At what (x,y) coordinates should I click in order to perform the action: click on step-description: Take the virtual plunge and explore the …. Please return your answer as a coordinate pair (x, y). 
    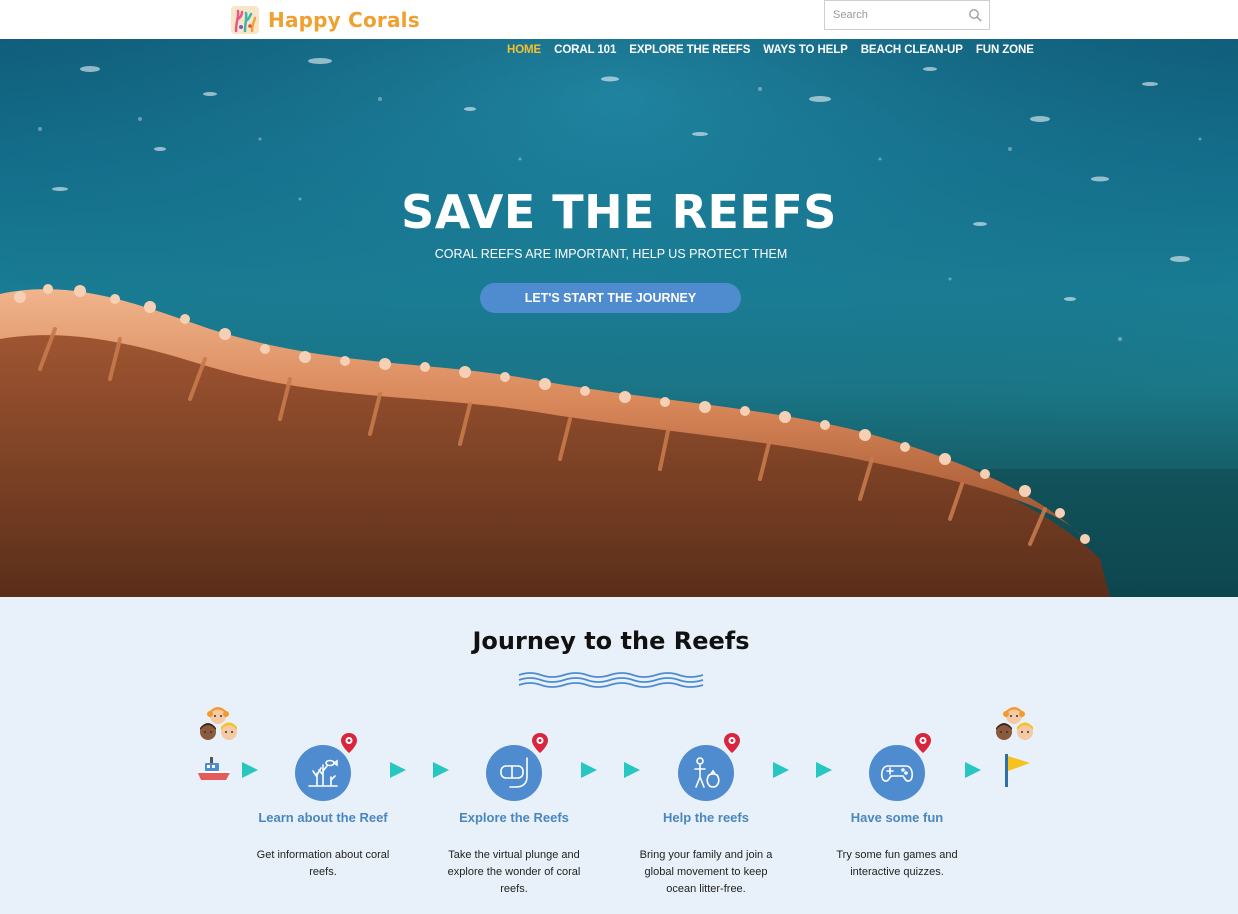
    Looking at the image, I should click on (514, 872).